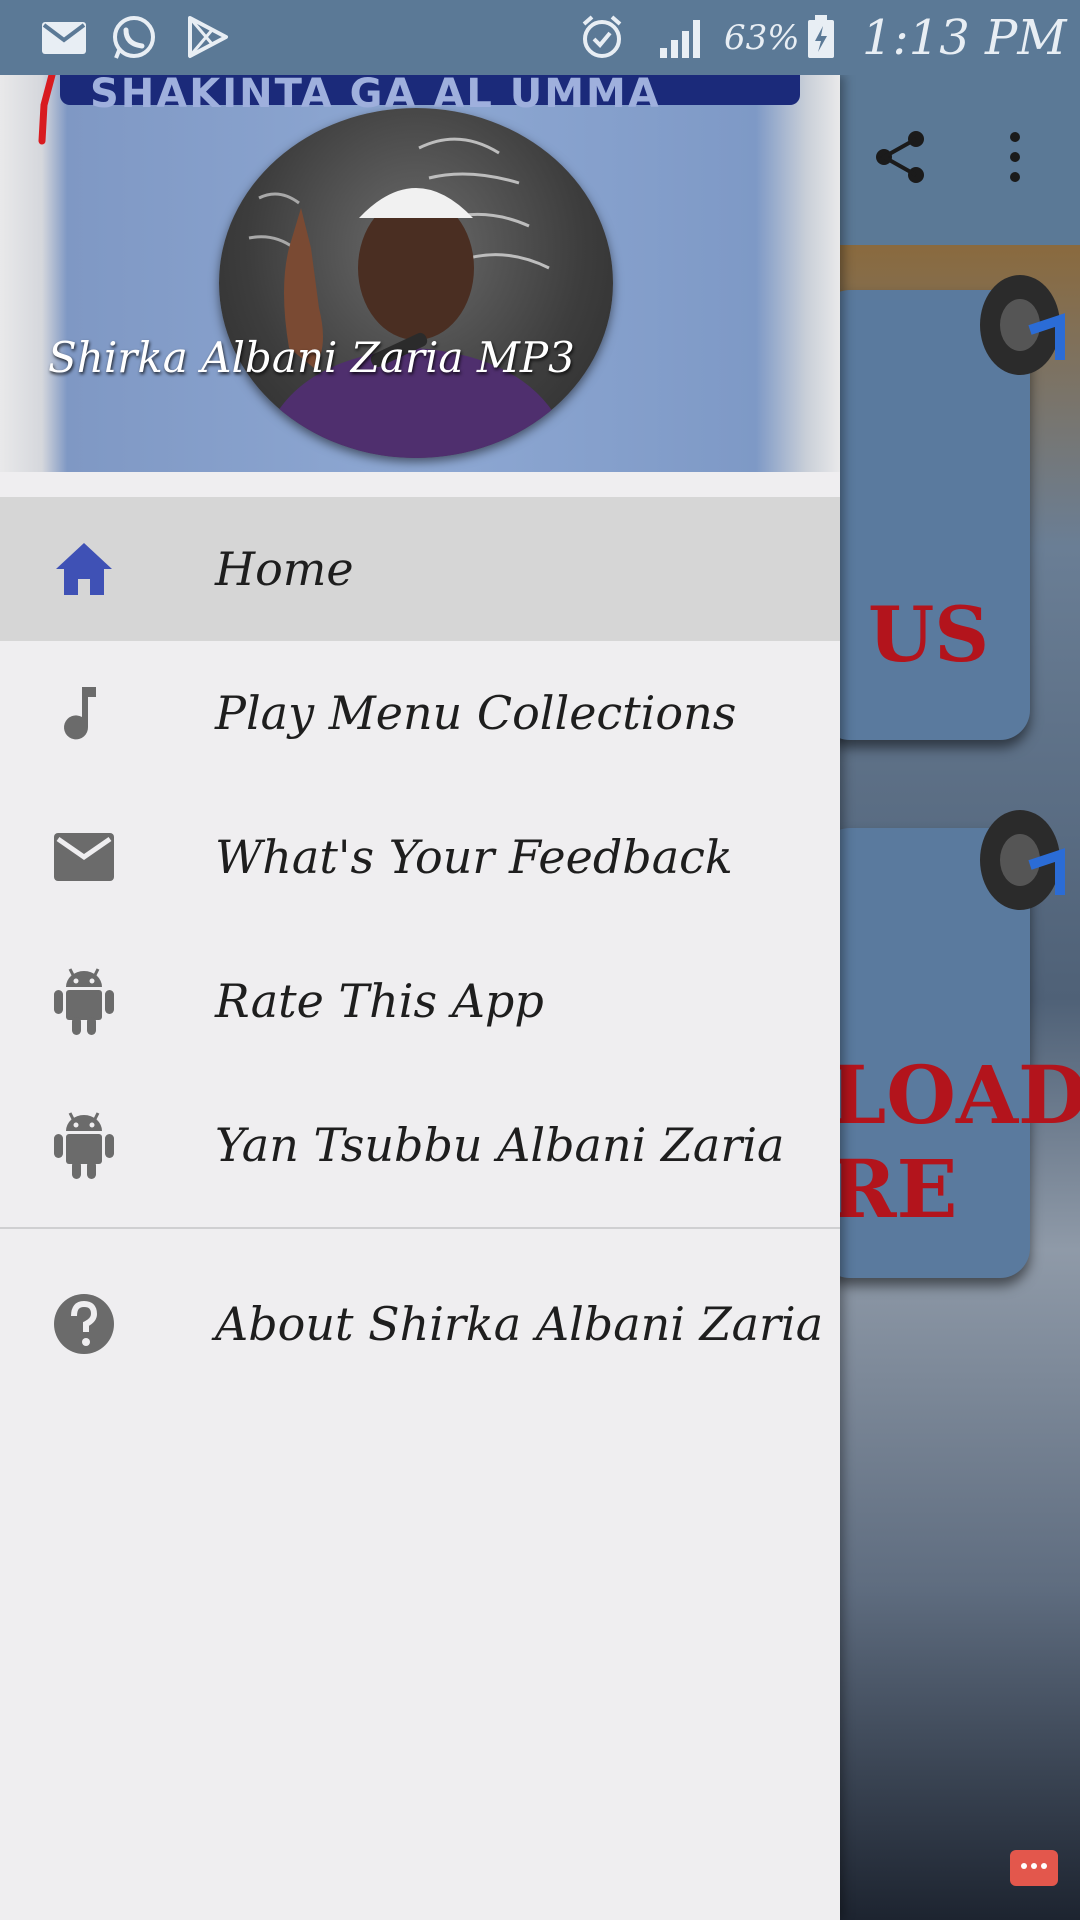 This screenshot has height=1920, width=1080. I want to click on menu-item-feedback: What's Your Feedback, so click(420, 857).